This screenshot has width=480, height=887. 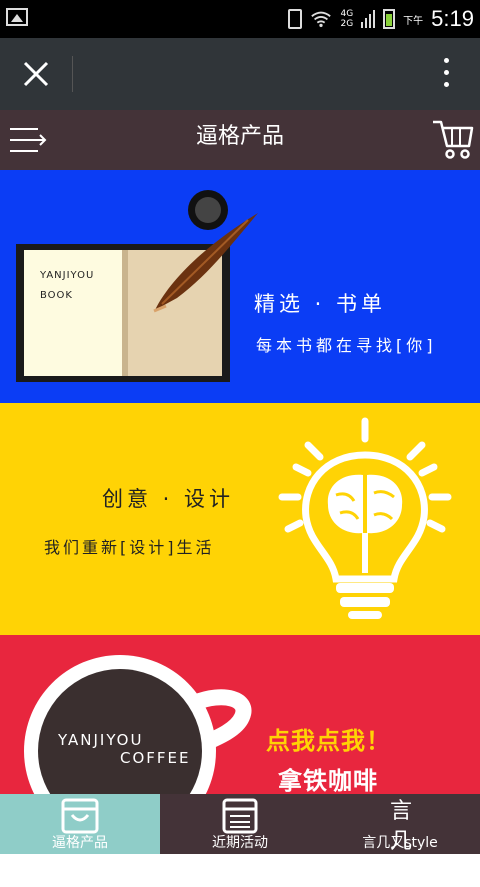 I want to click on bottom-tab-bar: 逼格产品 近期活动 言几又 言几又style, so click(x=240, y=839).